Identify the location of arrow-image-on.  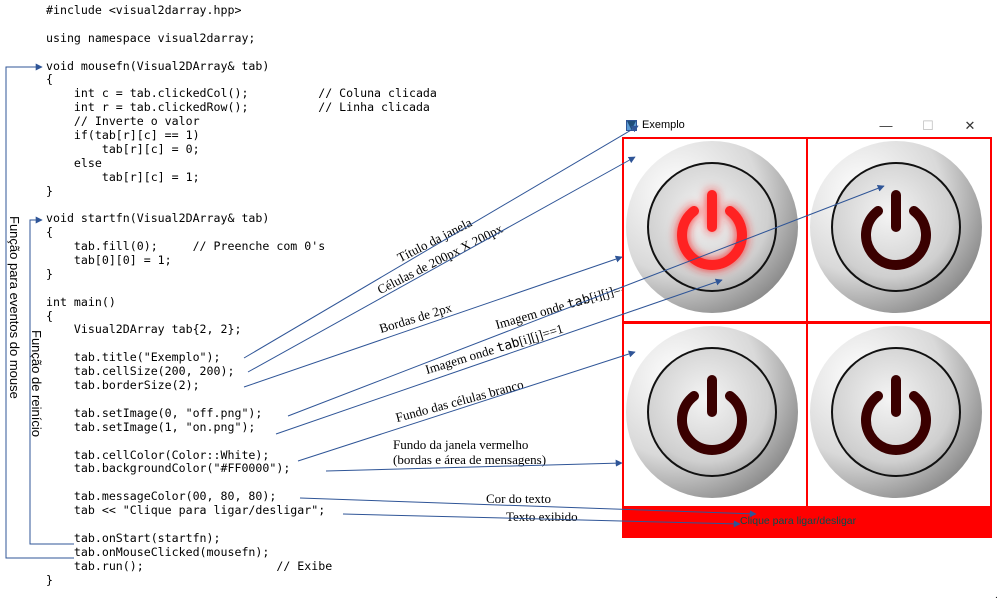
(499, 356).